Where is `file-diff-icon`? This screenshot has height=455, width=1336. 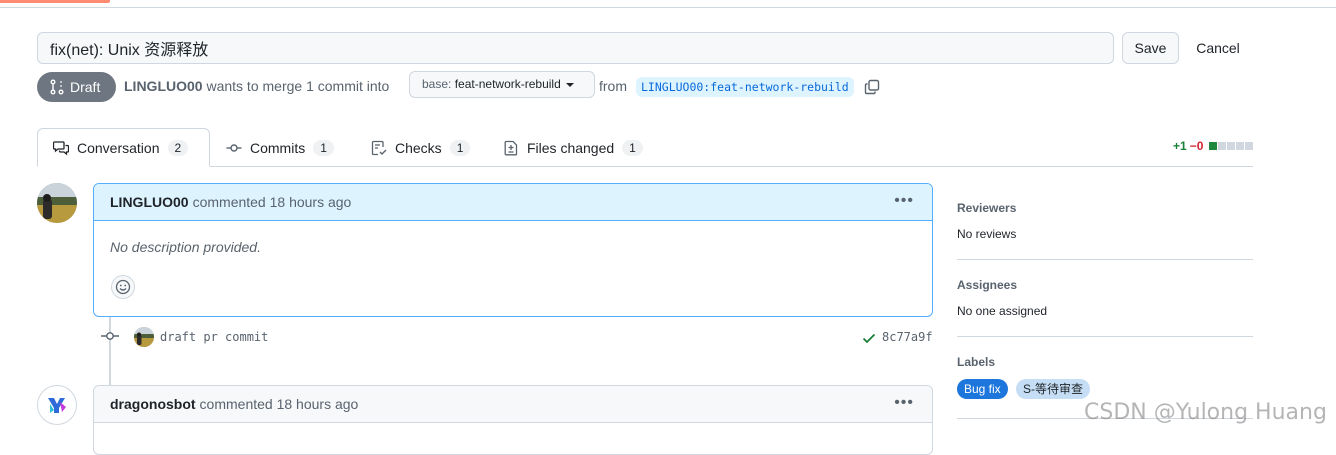 file-diff-icon is located at coordinates (511, 147).